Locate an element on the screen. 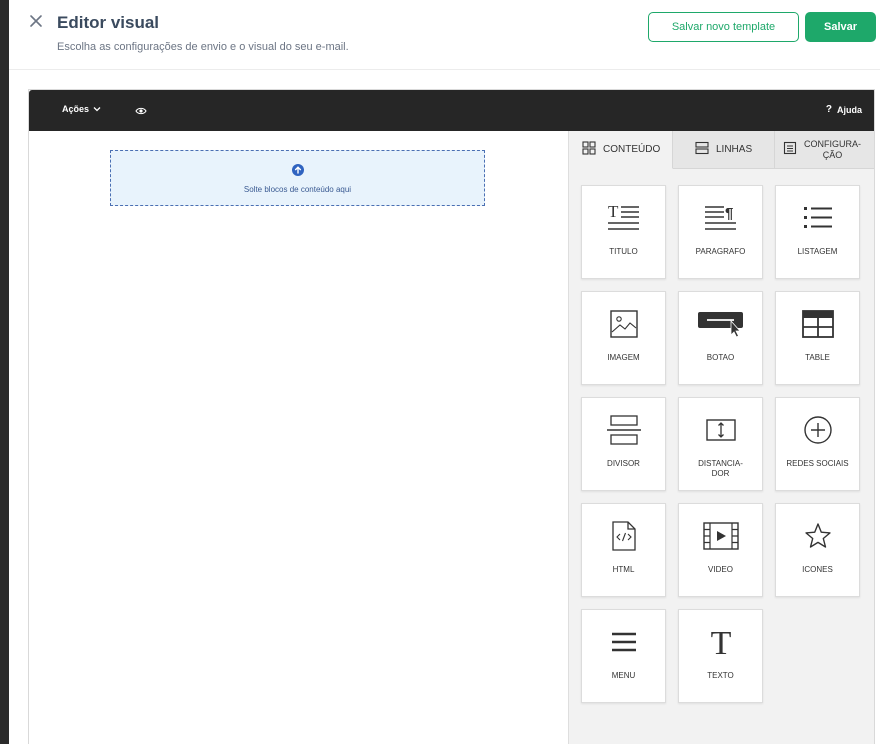 This screenshot has width=880, height=744. tab-configuracao: CONFIGURA- ÇÃO is located at coordinates (824, 150).